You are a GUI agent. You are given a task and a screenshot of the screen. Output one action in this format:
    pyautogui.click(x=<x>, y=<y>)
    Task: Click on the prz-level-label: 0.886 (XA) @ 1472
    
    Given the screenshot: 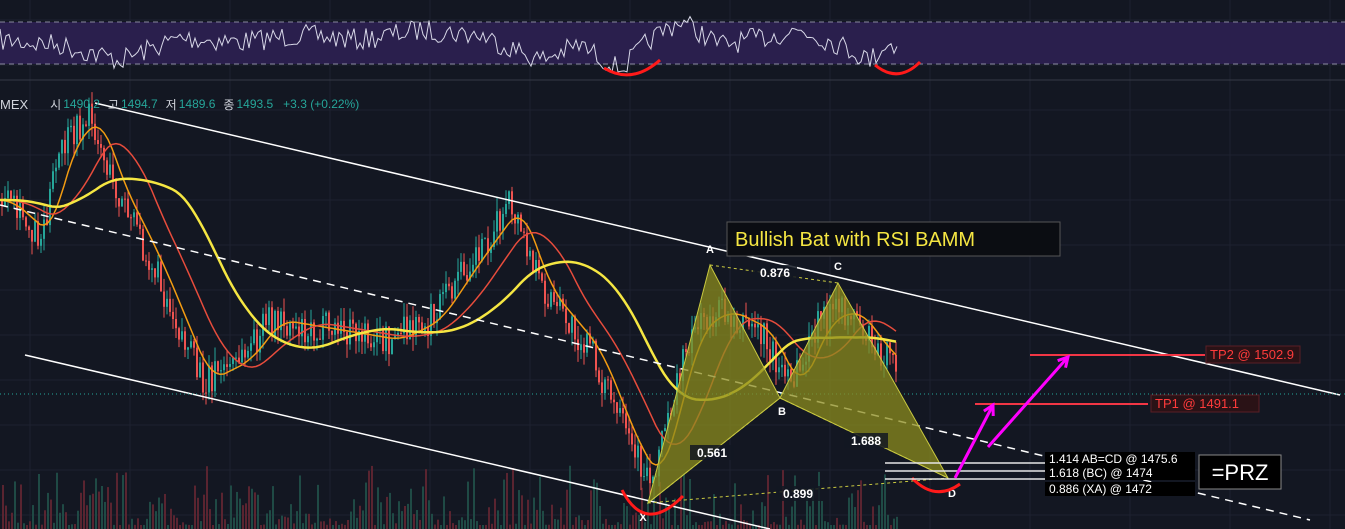 What is the action you would take?
    pyautogui.click(x=1120, y=489)
    